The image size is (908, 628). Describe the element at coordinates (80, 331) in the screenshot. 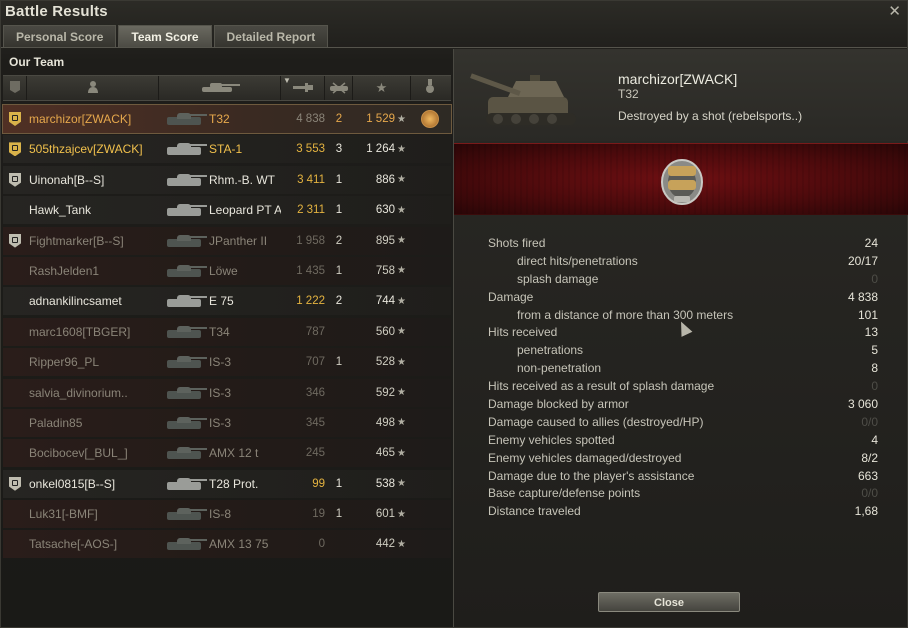

I see `player-name: marc1608[TBGER]` at that location.